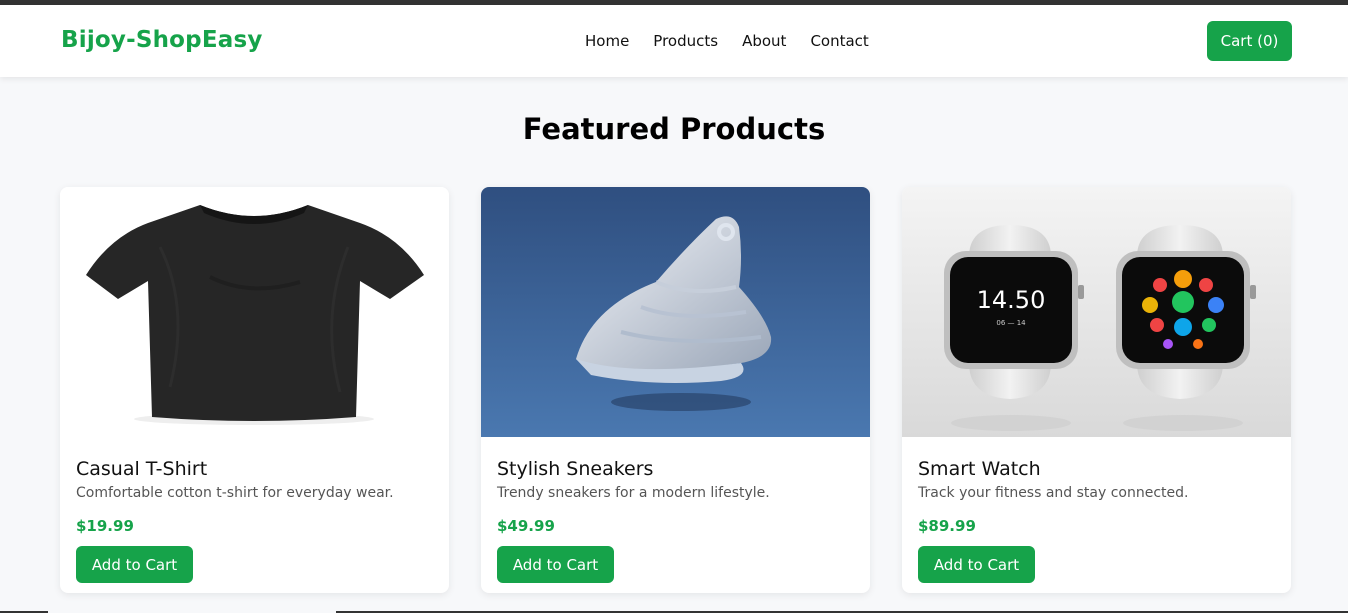 Image resolution: width=1348 pixels, height=613 pixels. I want to click on product-price: $89.99, so click(947, 526).